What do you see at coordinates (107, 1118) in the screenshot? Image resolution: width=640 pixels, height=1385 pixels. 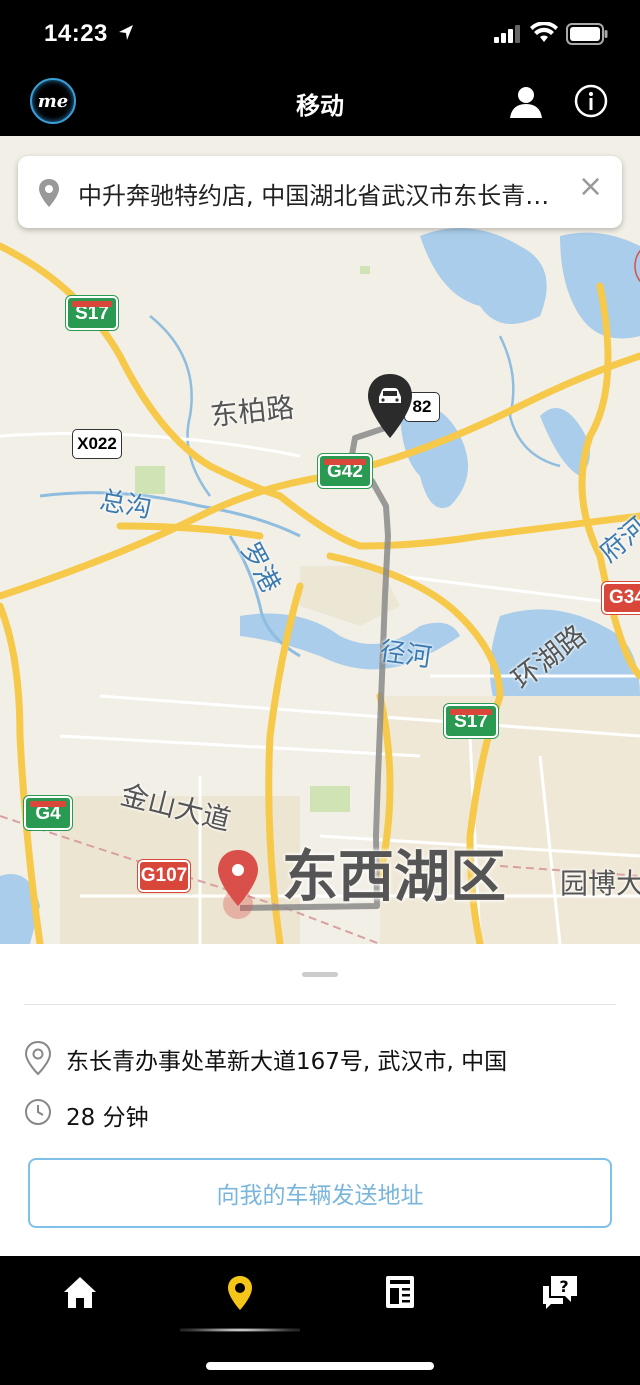 I see `travel-duration: 28 分钟` at bounding box center [107, 1118].